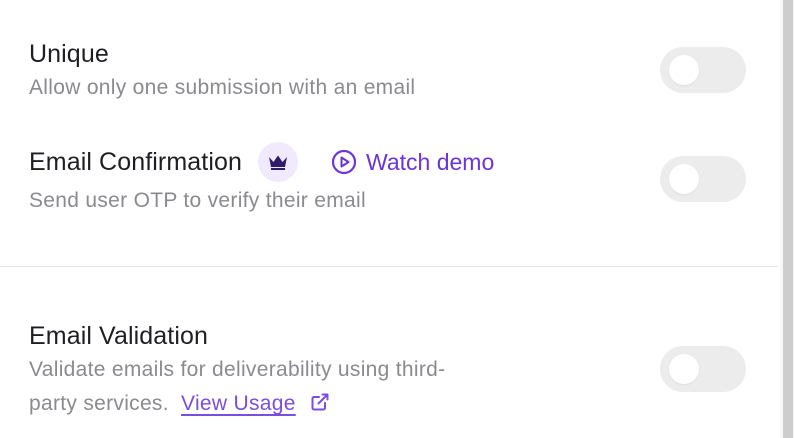  I want to click on setting-title-row: Email Validation, so click(389, 336).